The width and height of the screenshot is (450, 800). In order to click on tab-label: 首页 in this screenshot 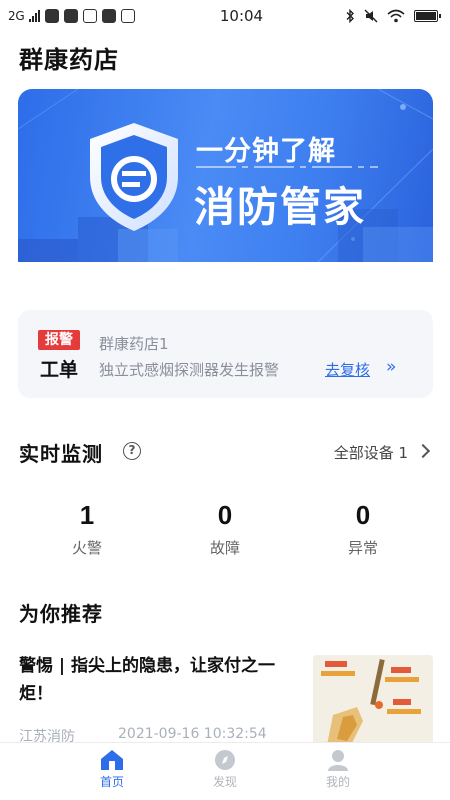, I will do `click(111, 782)`.